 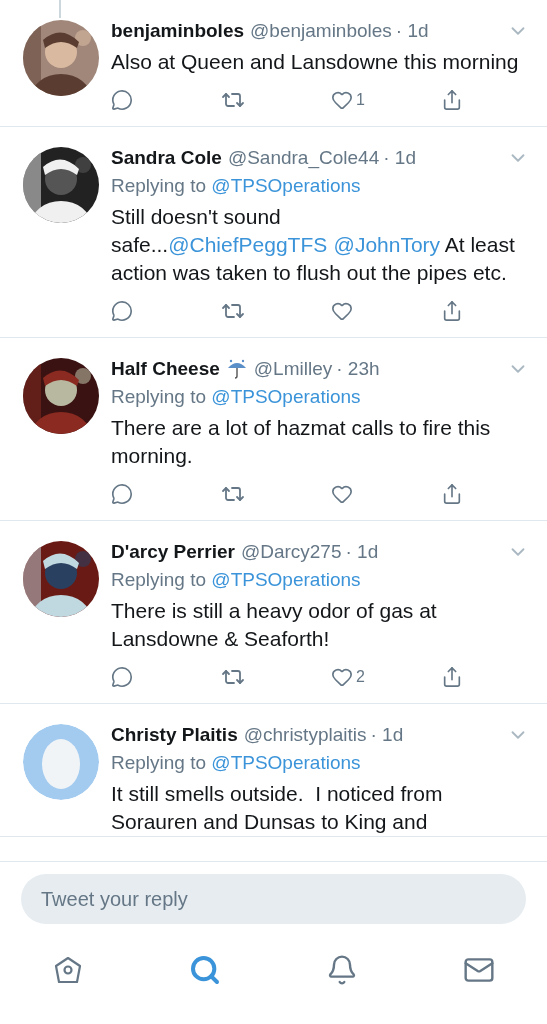 What do you see at coordinates (305, 735) in the screenshot?
I see `user-handle: @christyplaitis` at bounding box center [305, 735].